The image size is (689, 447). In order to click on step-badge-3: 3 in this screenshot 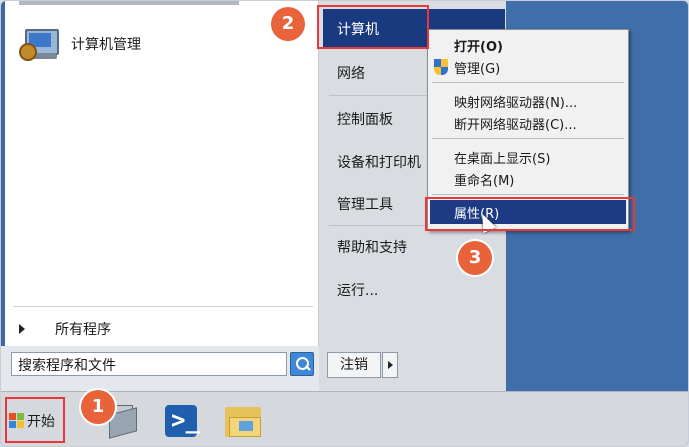, I will do `click(475, 258)`.